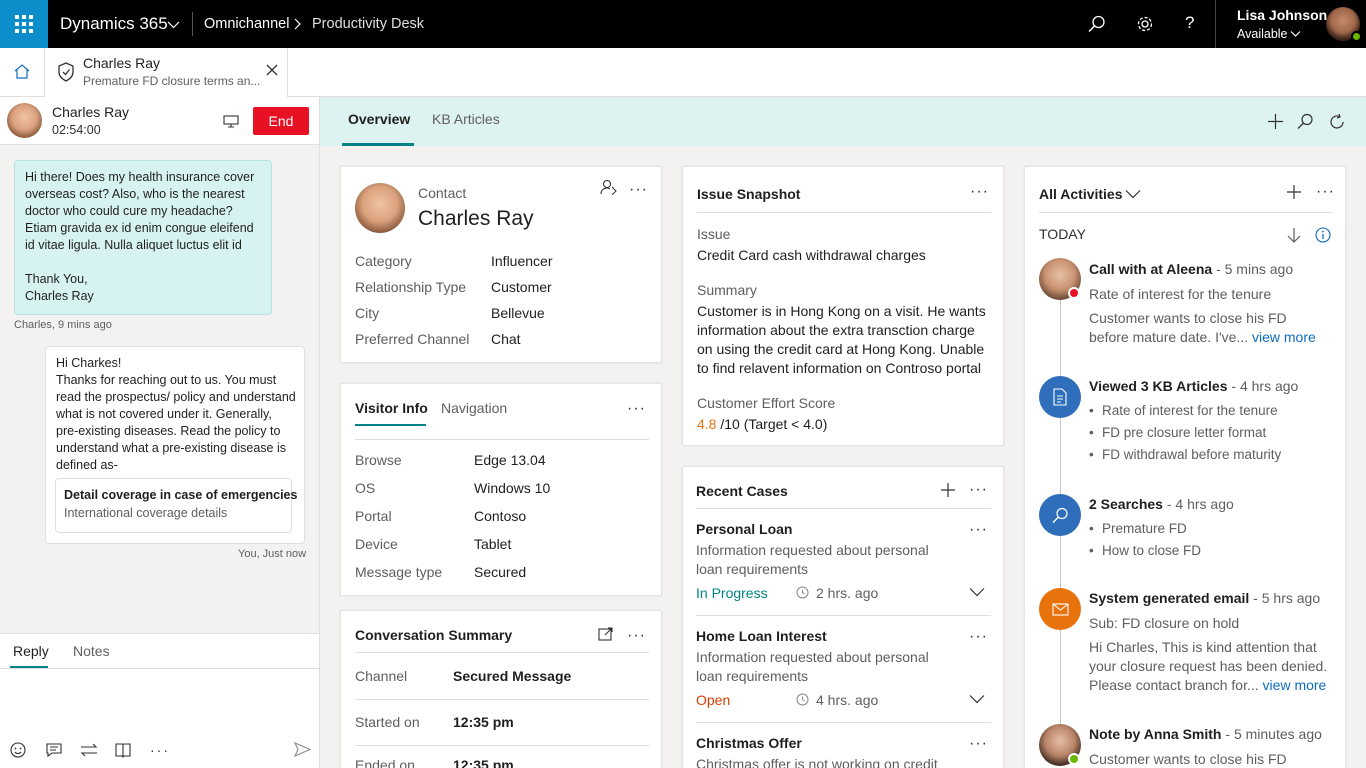 This screenshot has height=768, width=1366. I want to click on transfer-icon, so click(89, 750).